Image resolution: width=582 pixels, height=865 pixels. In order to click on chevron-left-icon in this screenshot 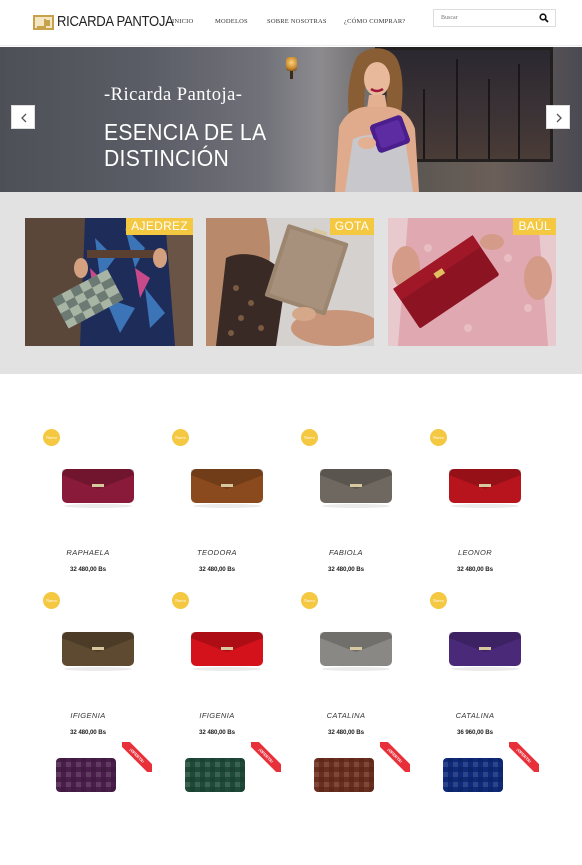, I will do `click(24, 118)`.